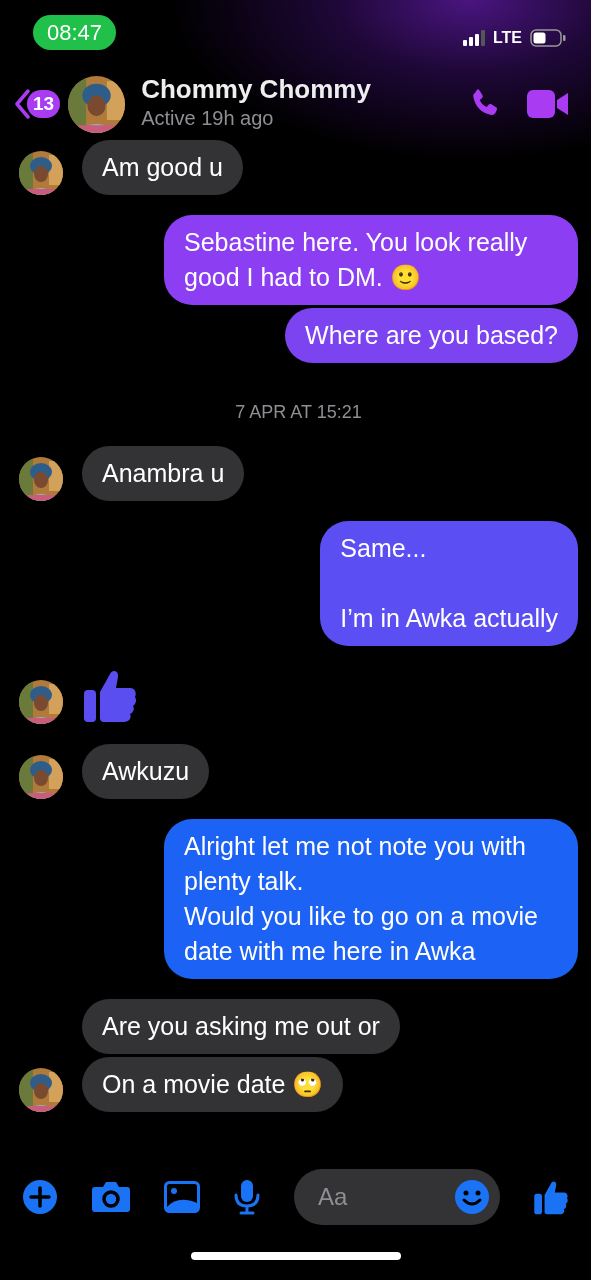  I want to click on status-time: 08:47, so click(75, 32).